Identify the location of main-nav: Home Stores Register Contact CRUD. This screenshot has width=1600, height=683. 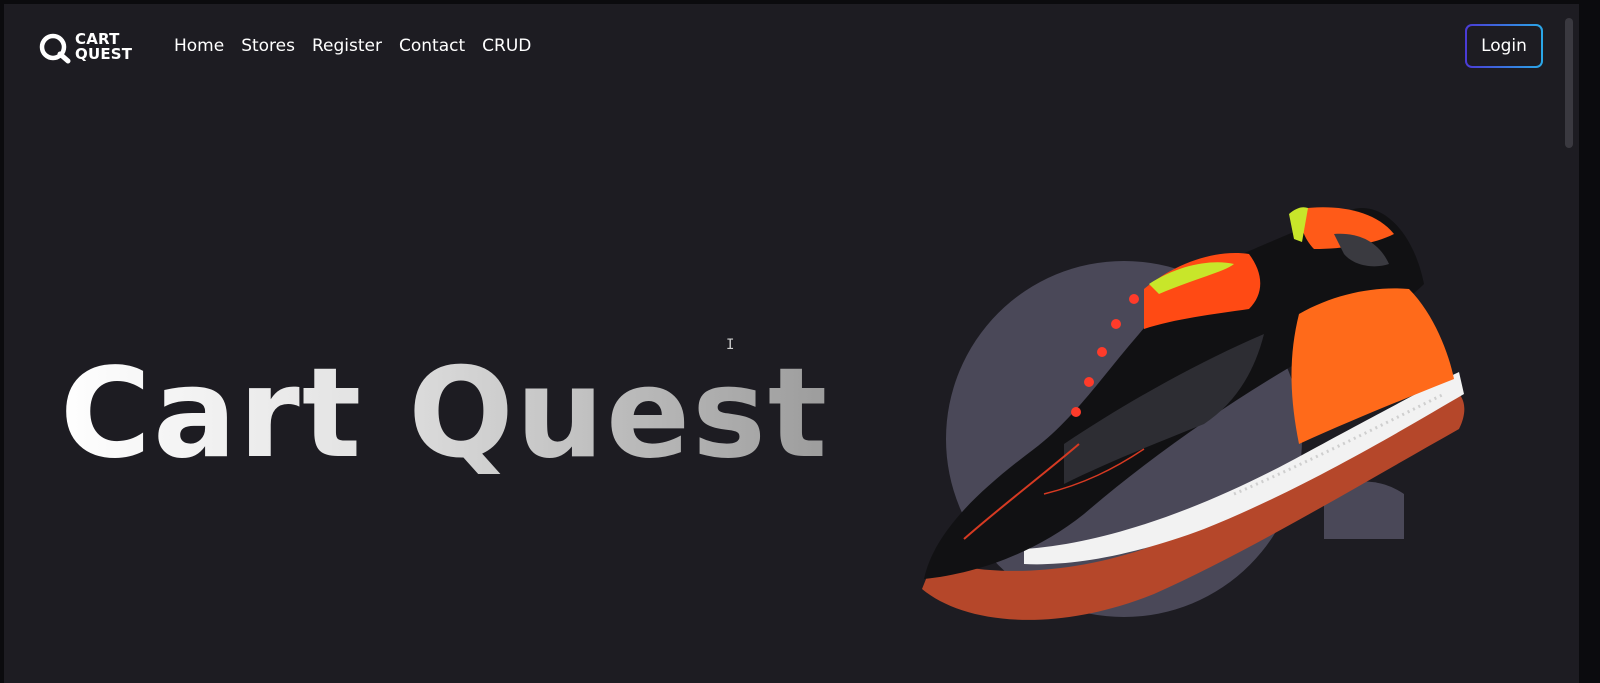
(361, 46).